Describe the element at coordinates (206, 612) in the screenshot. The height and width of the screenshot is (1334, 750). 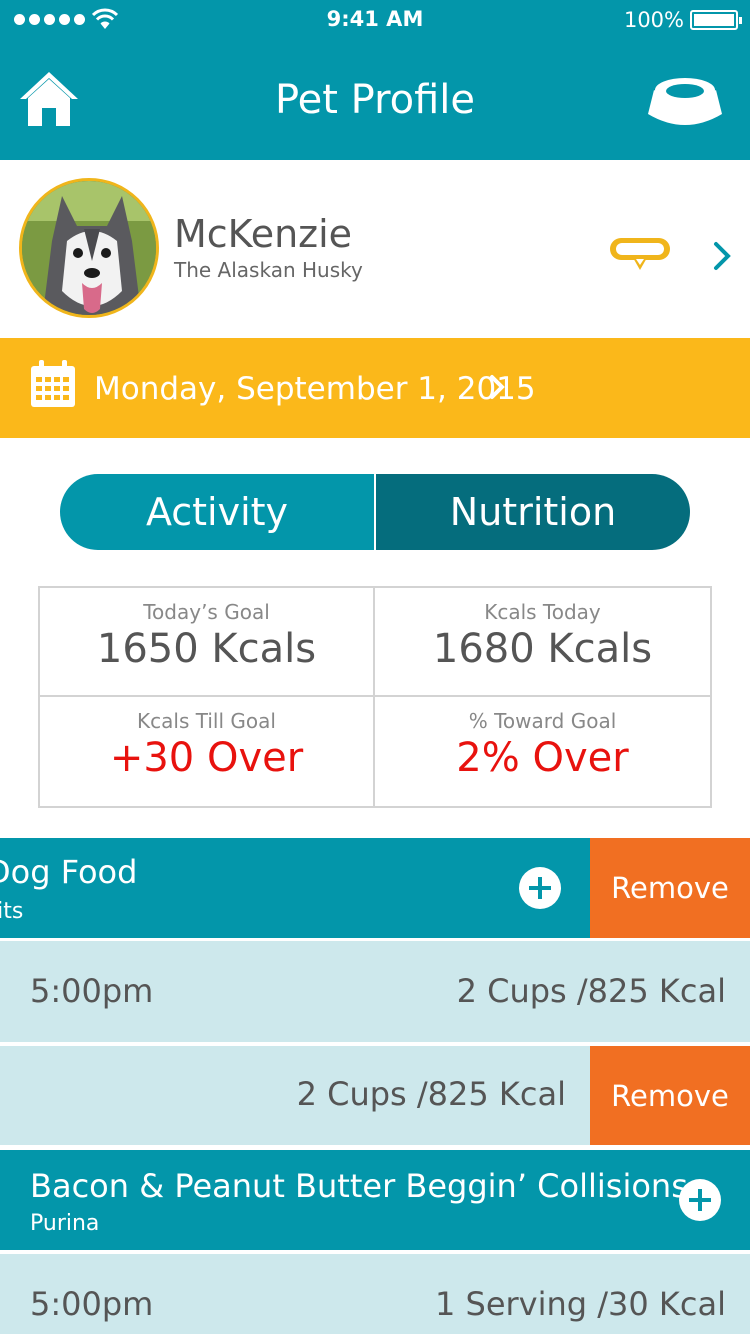
I see `stat-label: Today’s Goal` at that location.